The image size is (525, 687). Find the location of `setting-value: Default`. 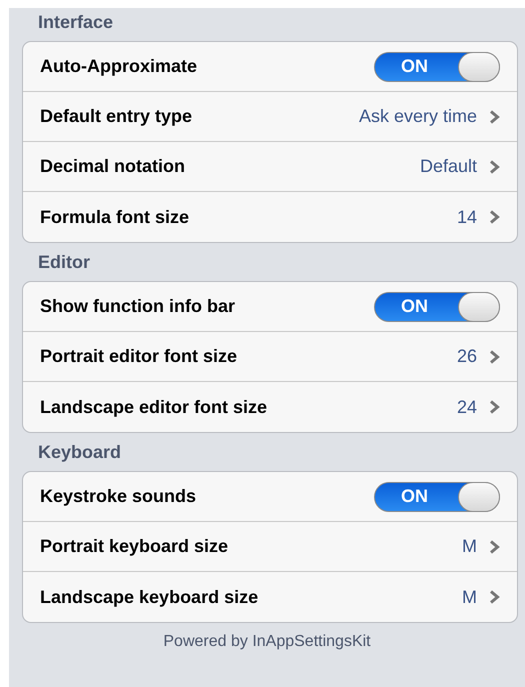

setting-value: Default is located at coordinates (448, 166).